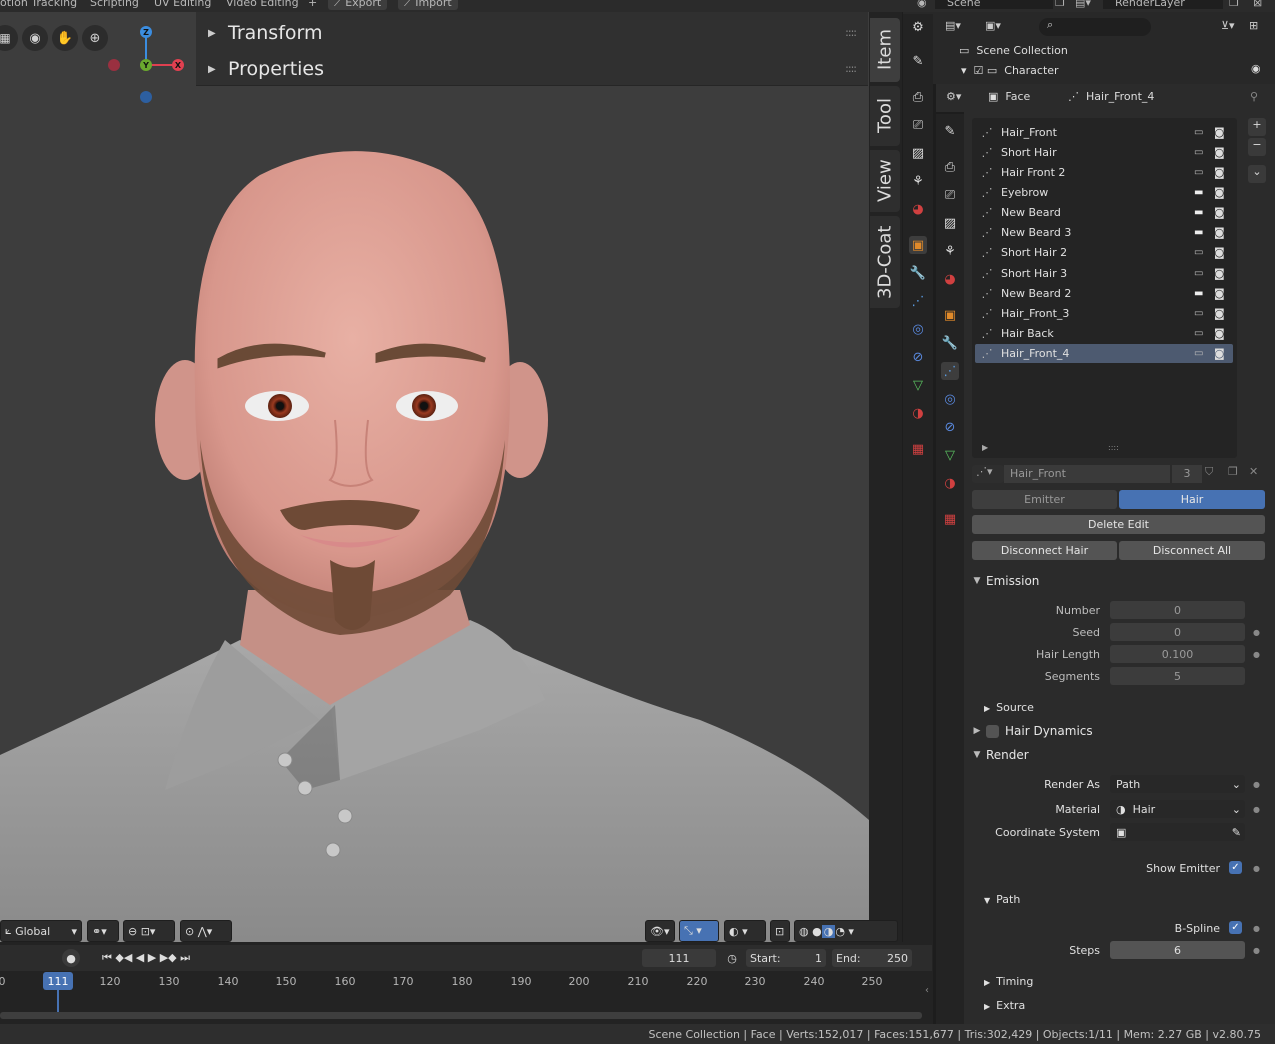 The image size is (1275, 1044). What do you see at coordinates (146, 958) in the screenshot?
I see `playback-controls: ⏮ ◆◀ ◀ ▶ ▶◆ ⏭` at bounding box center [146, 958].